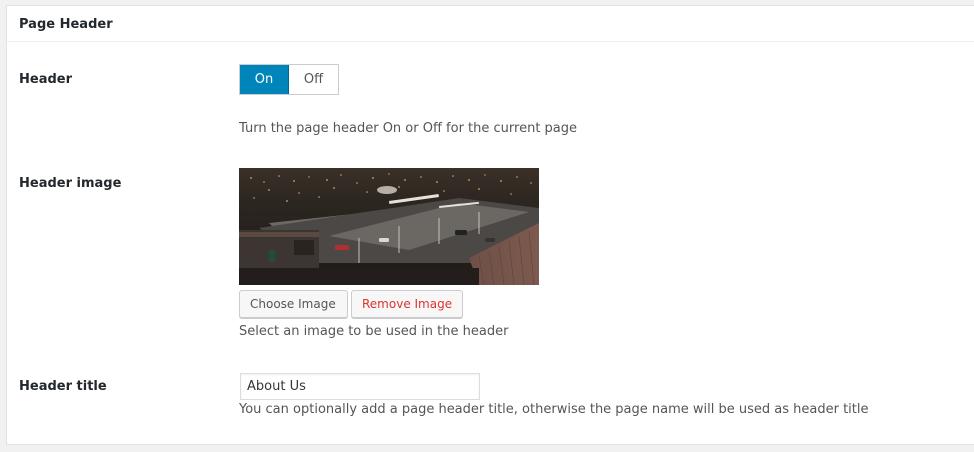 The width and height of the screenshot is (974, 452). I want to click on night-city-image, so click(389, 226).